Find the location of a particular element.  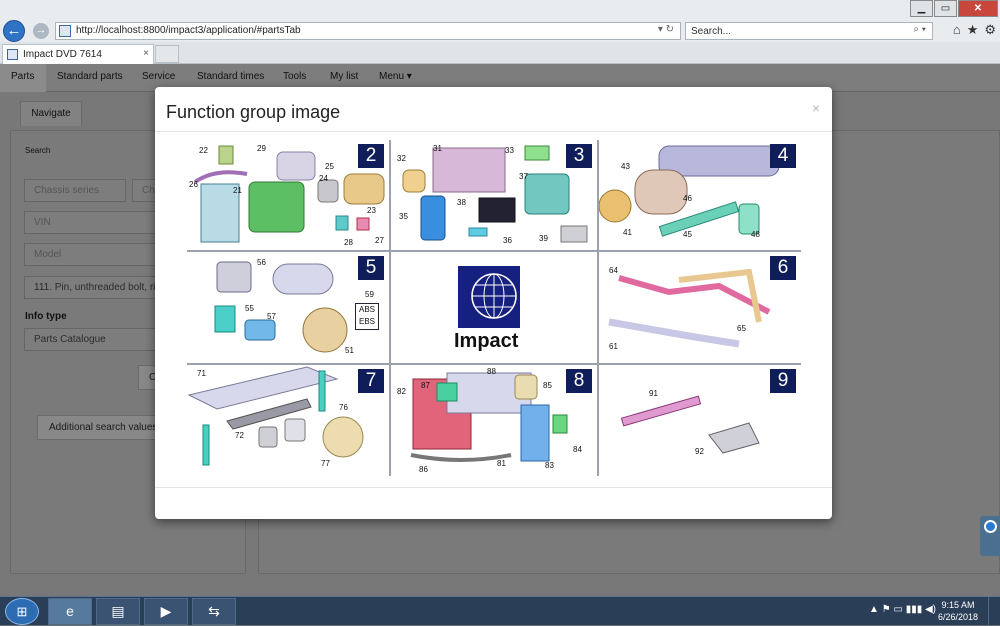

menu-my-list: My list is located at coordinates (344, 76).